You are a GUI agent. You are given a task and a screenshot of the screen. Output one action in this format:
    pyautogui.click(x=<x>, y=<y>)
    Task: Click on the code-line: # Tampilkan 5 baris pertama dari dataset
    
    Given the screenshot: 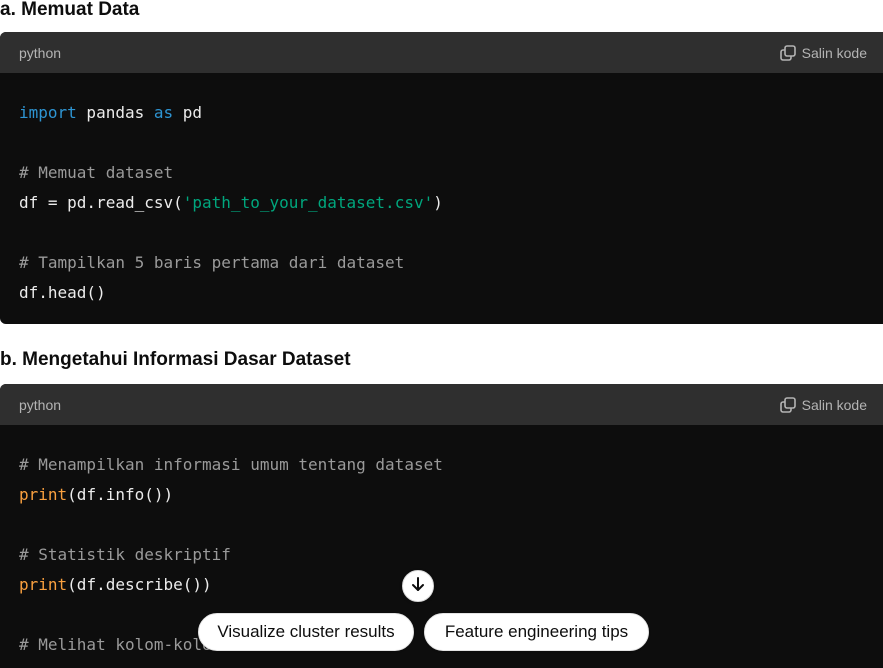 What is the action you would take?
    pyautogui.click(x=451, y=263)
    